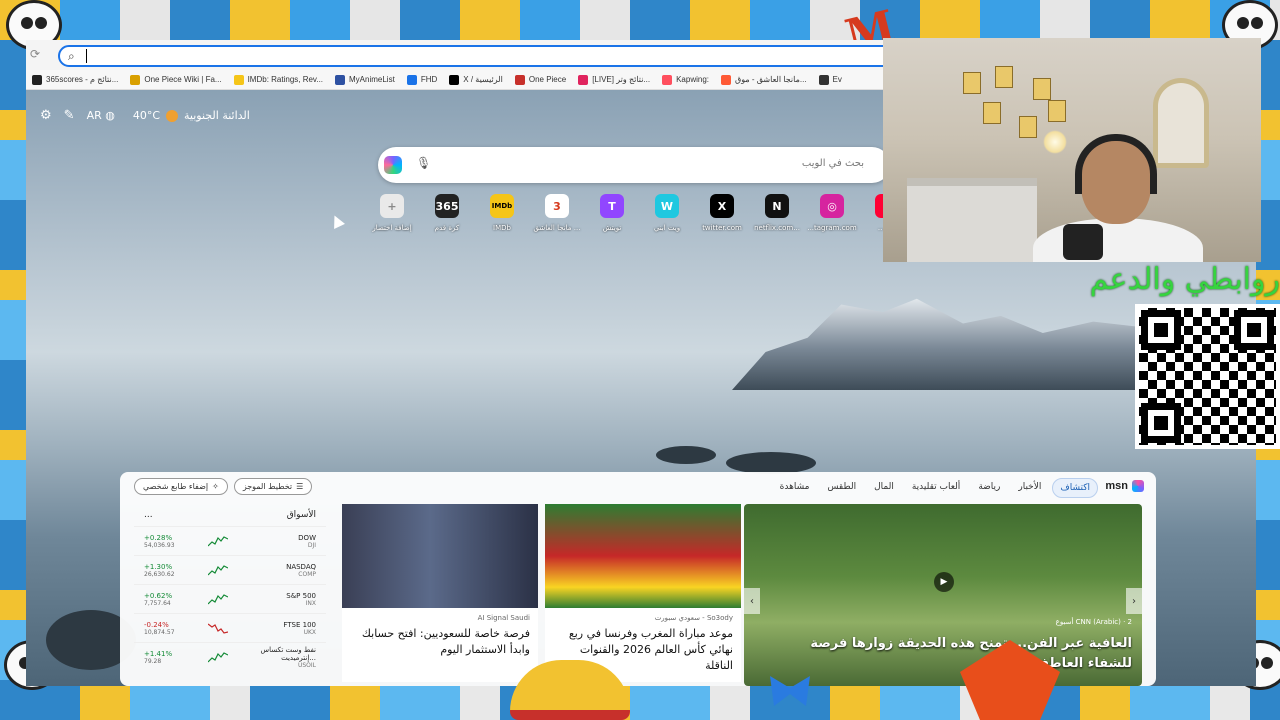  What do you see at coordinates (230, 540) in the screenshot?
I see `market-row: +0.28% 54,036.93 DOW DJI` at bounding box center [230, 540].